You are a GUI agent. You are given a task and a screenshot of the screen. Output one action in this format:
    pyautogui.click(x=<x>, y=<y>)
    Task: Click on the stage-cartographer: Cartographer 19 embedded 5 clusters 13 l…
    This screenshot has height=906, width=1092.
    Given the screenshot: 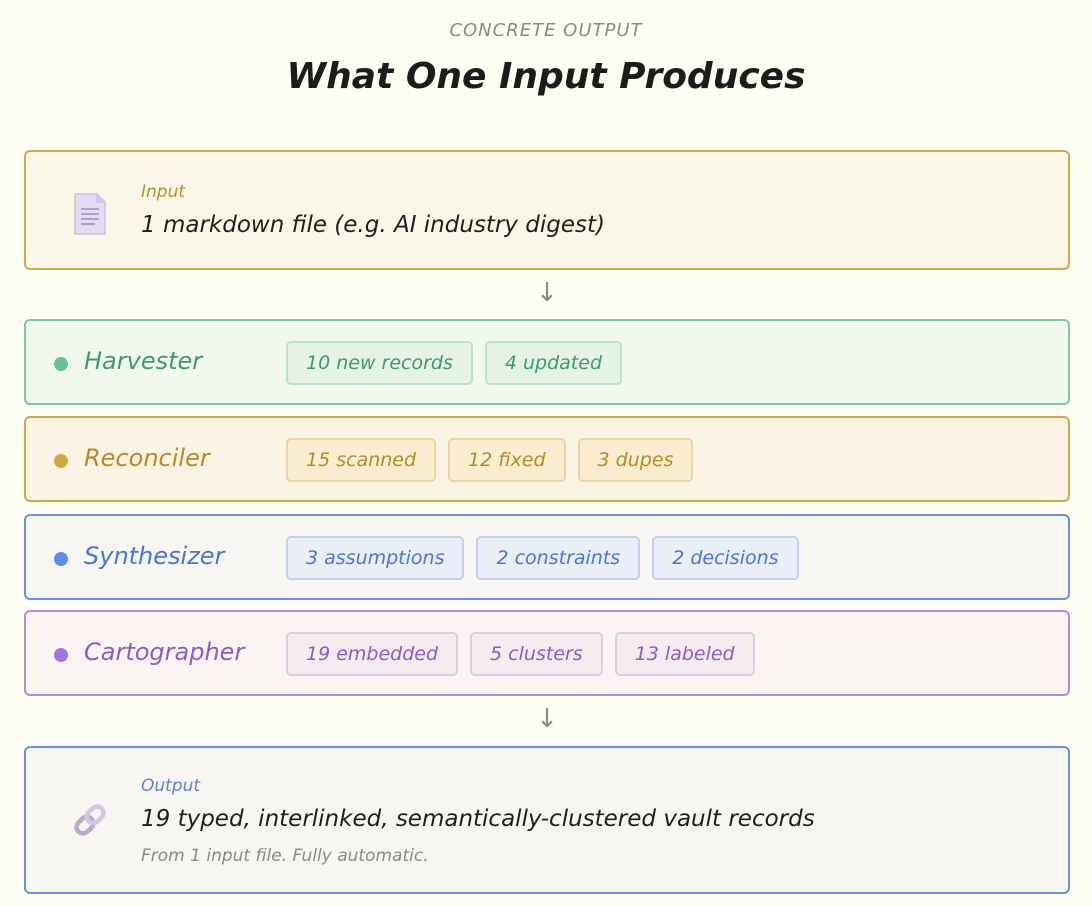 What is the action you would take?
    pyautogui.click(x=547, y=653)
    